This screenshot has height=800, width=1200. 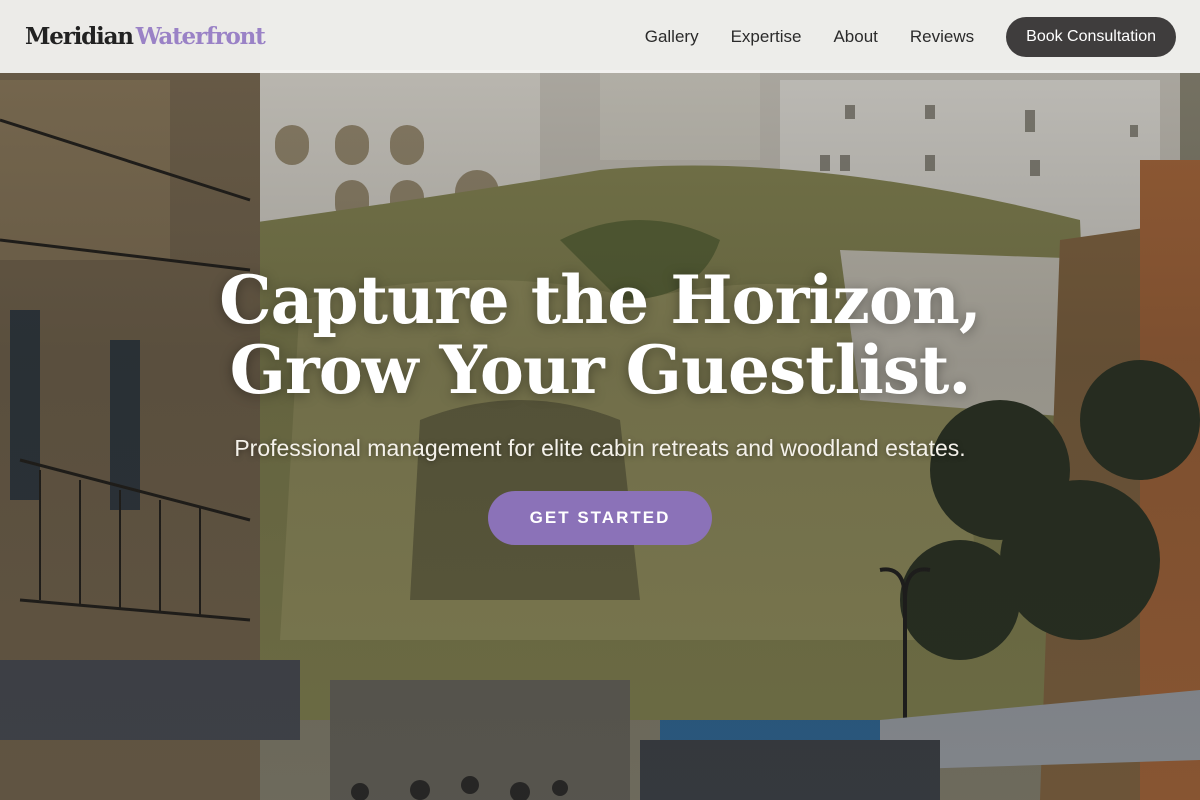 I want to click on brand-logo: Meridian Waterfront, so click(x=145, y=36).